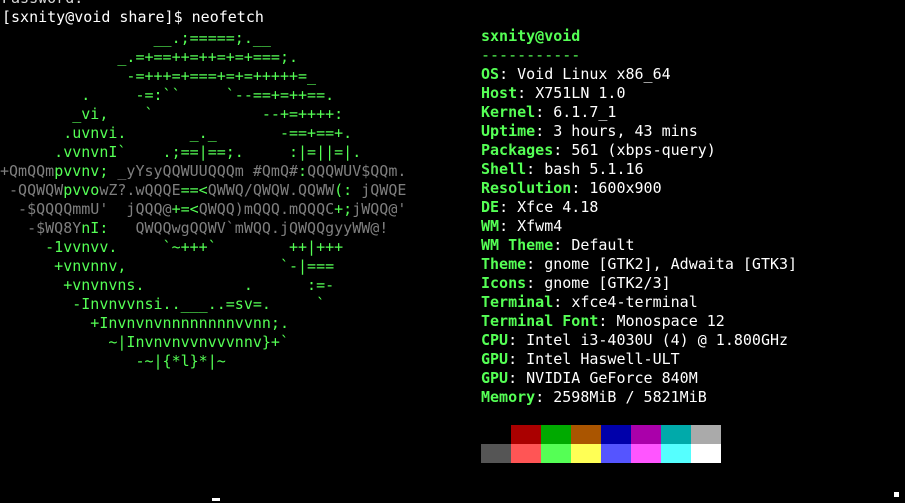 Image resolution: width=905 pixels, height=503 pixels. Describe the element at coordinates (639, 93) in the screenshot. I see `info-row: Host: X751LN 1.0` at that location.